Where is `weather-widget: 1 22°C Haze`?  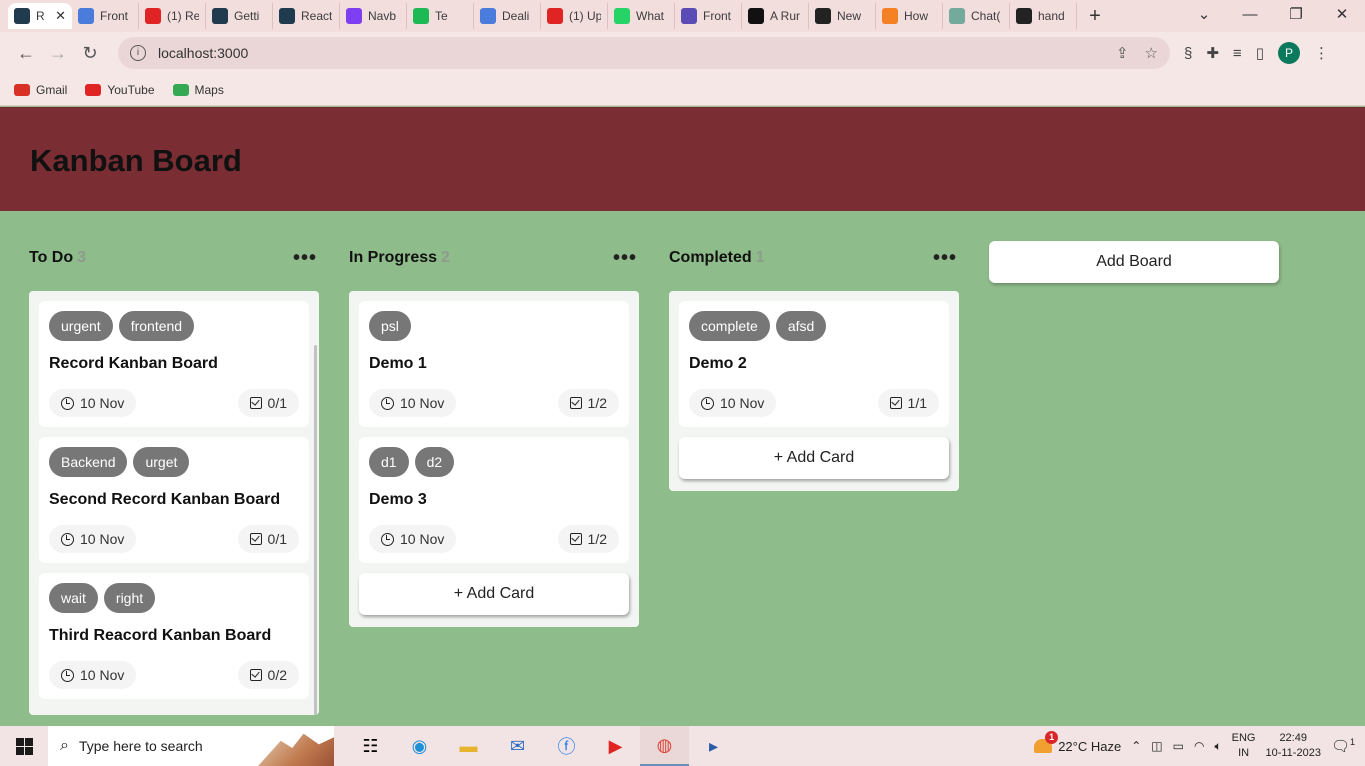 weather-widget: 1 22°C Haze is located at coordinates (1077, 742).